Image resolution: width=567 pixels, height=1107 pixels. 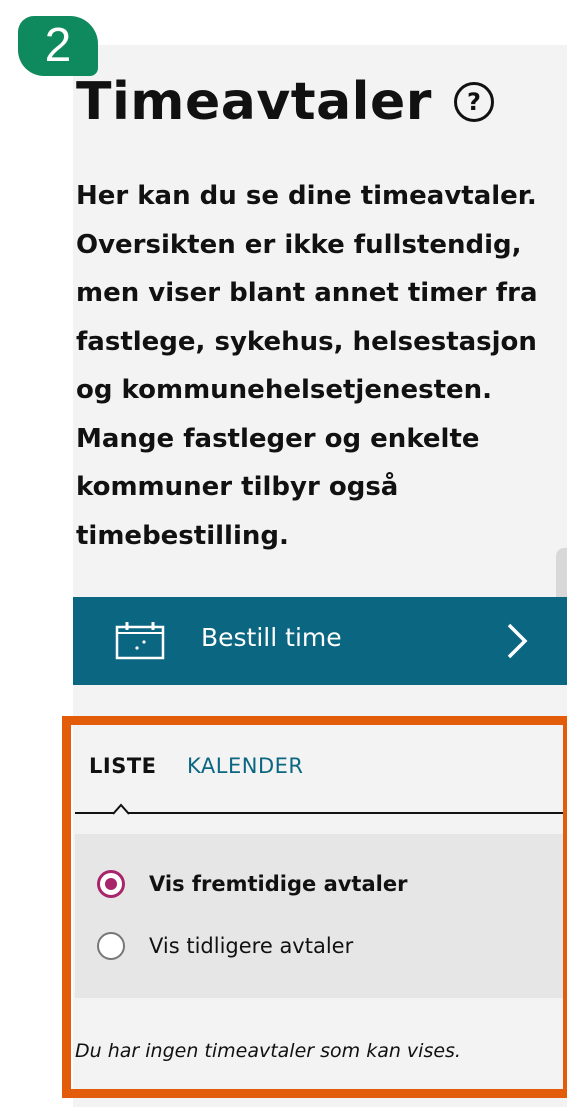 I want to click on title-row: Timeavtaler ?, so click(x=285, y=102).